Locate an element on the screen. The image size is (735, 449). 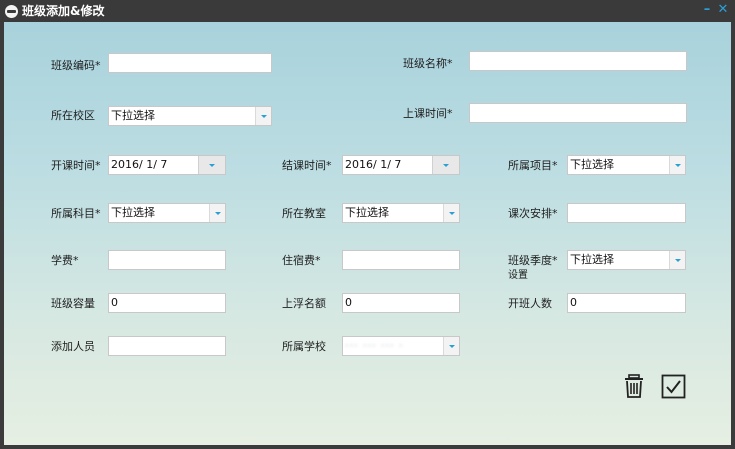
class-name-label: 班级名称* is located at coordinates (428, 63).